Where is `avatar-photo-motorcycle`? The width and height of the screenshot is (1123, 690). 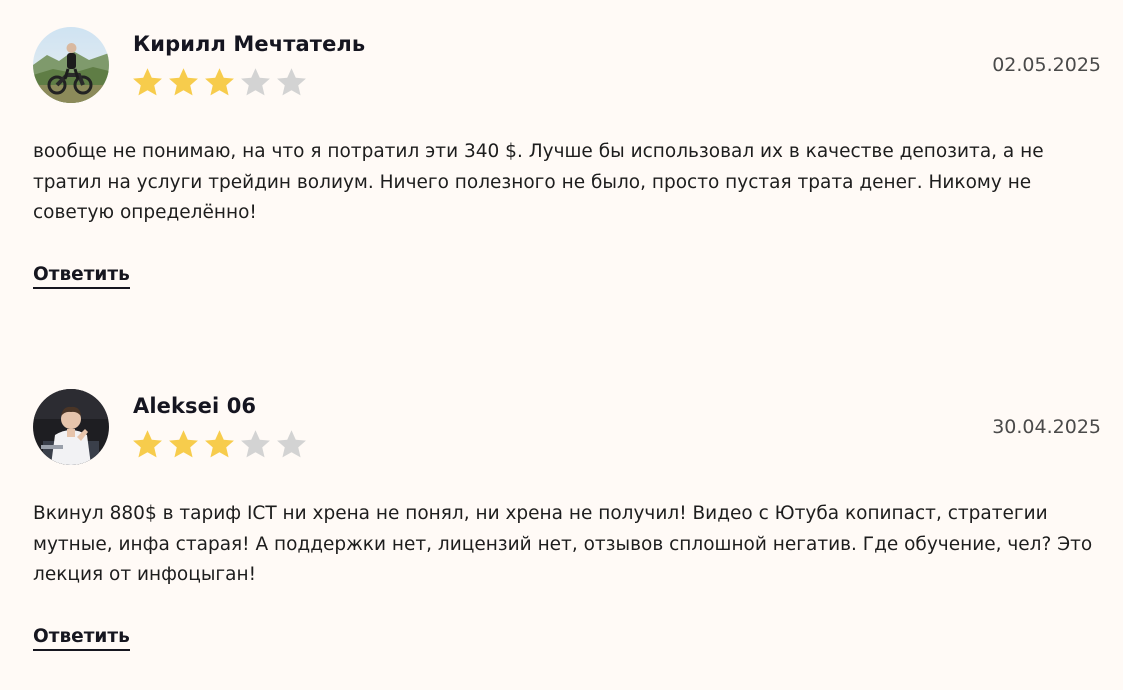 avatar-photo-motorcycle is located at coordinates (71, 65).